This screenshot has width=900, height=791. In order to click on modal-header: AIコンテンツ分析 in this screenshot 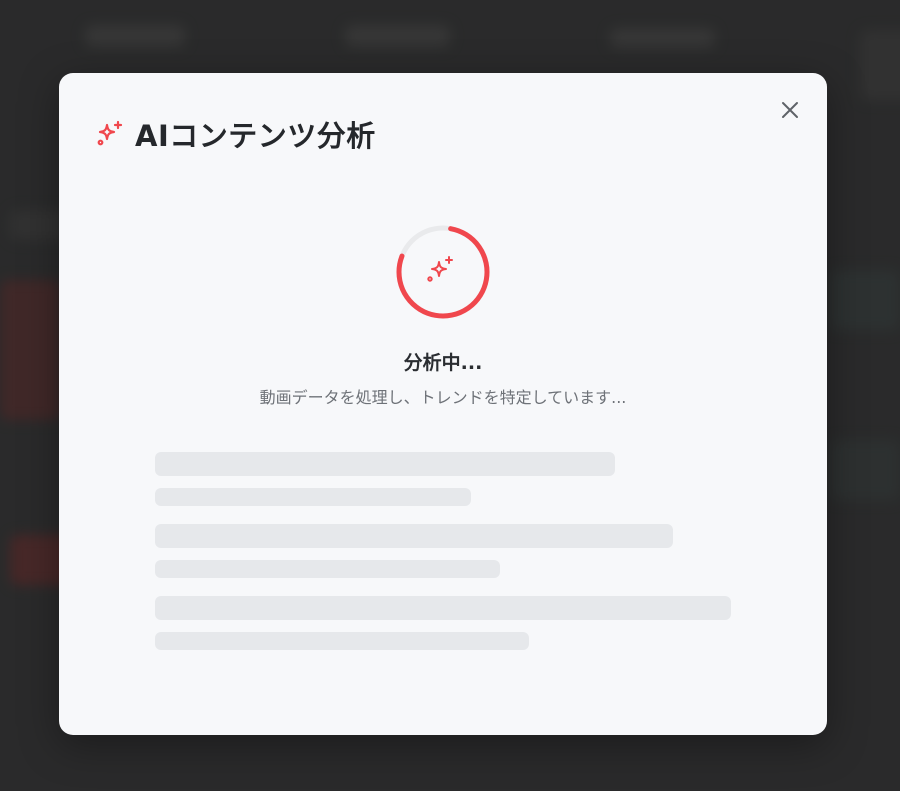, I will do `click(235, 134)`.